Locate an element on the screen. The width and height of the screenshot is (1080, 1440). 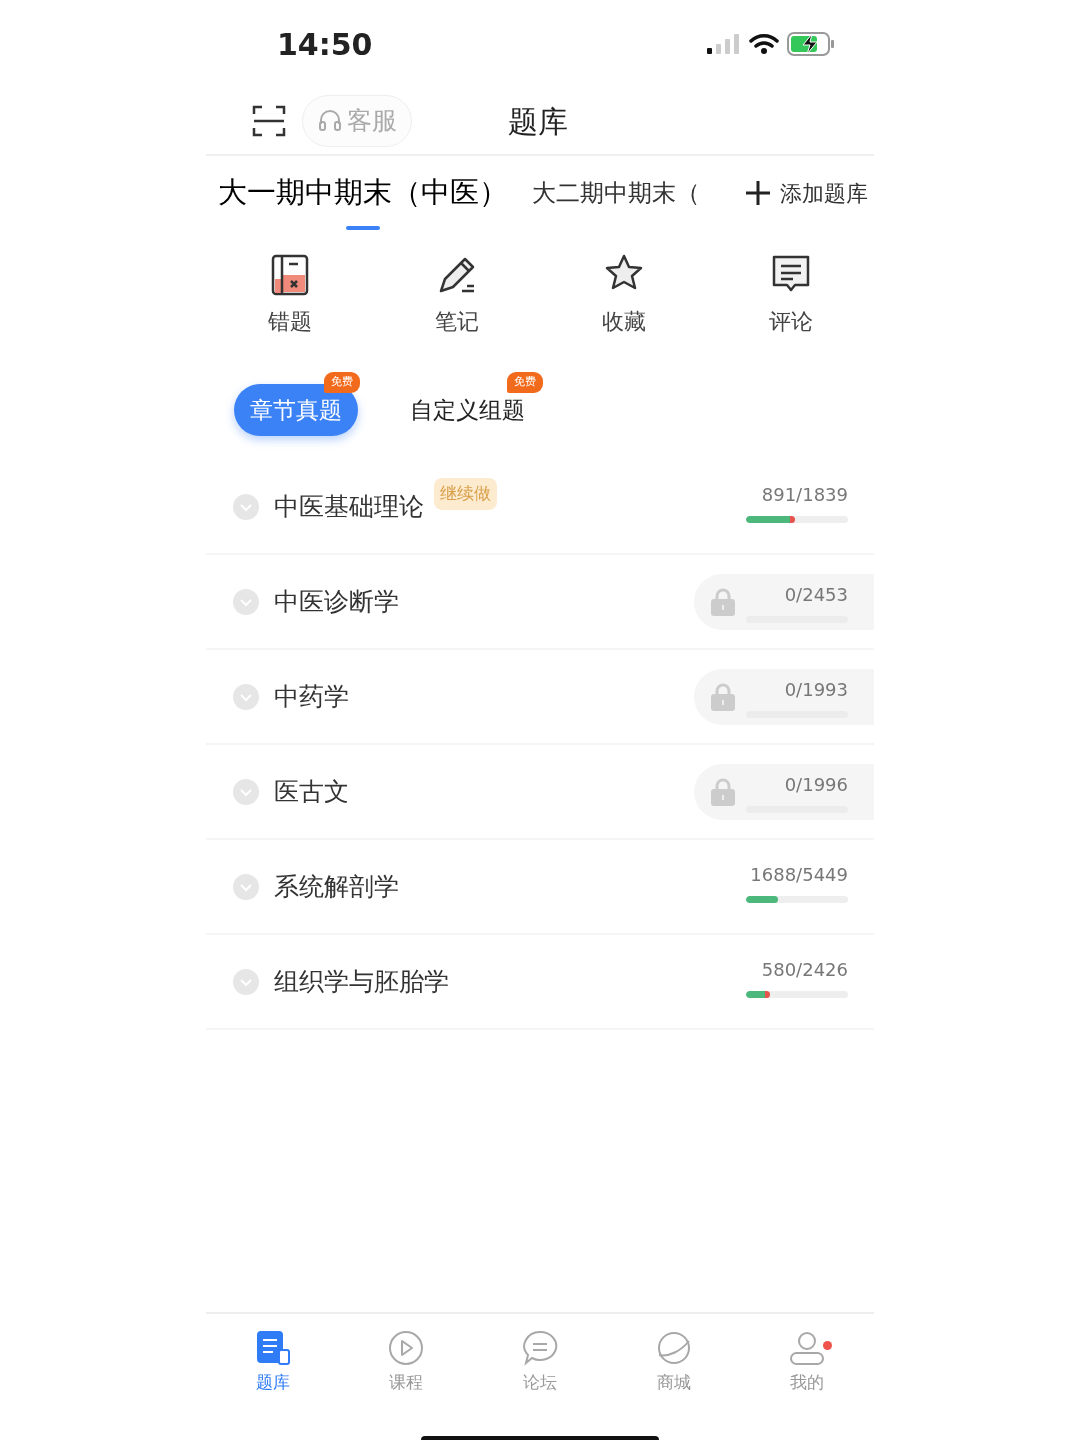
tool-button: 笔记 is located at coordinates (456, 295).